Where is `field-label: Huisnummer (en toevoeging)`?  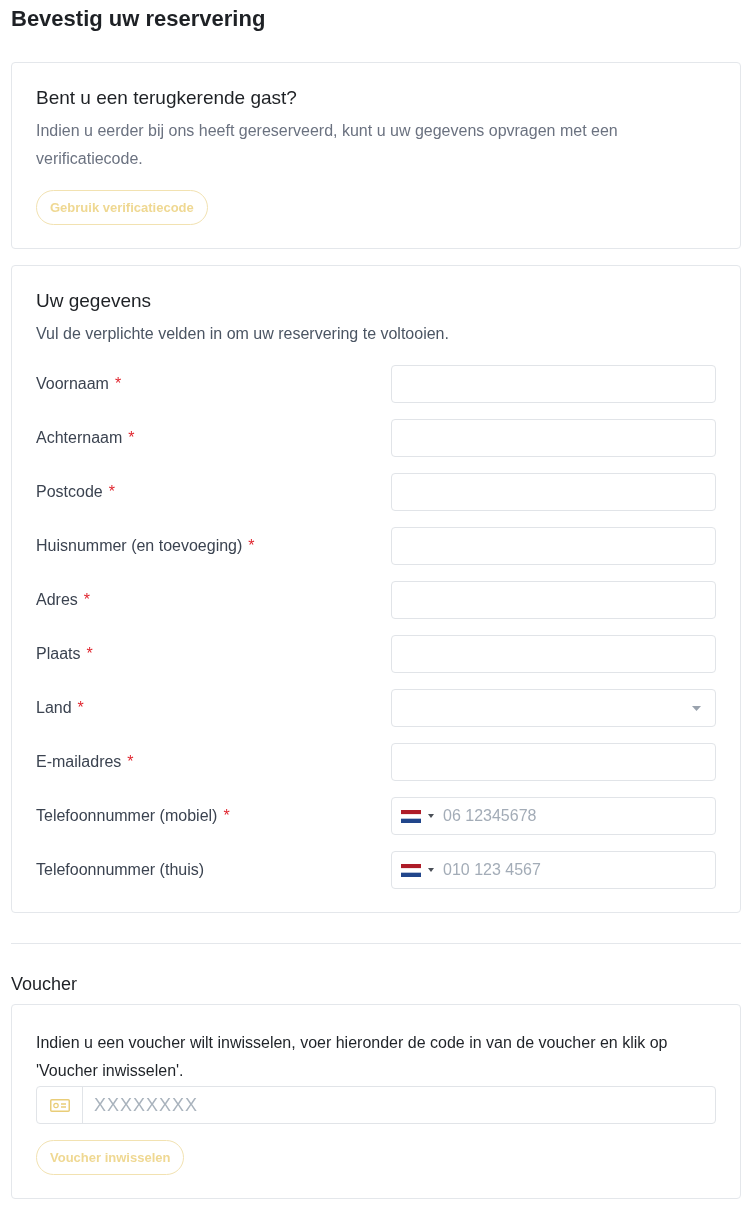 field-label: Huisnummer (en toevoeging) is located at coordinates (139, 546).